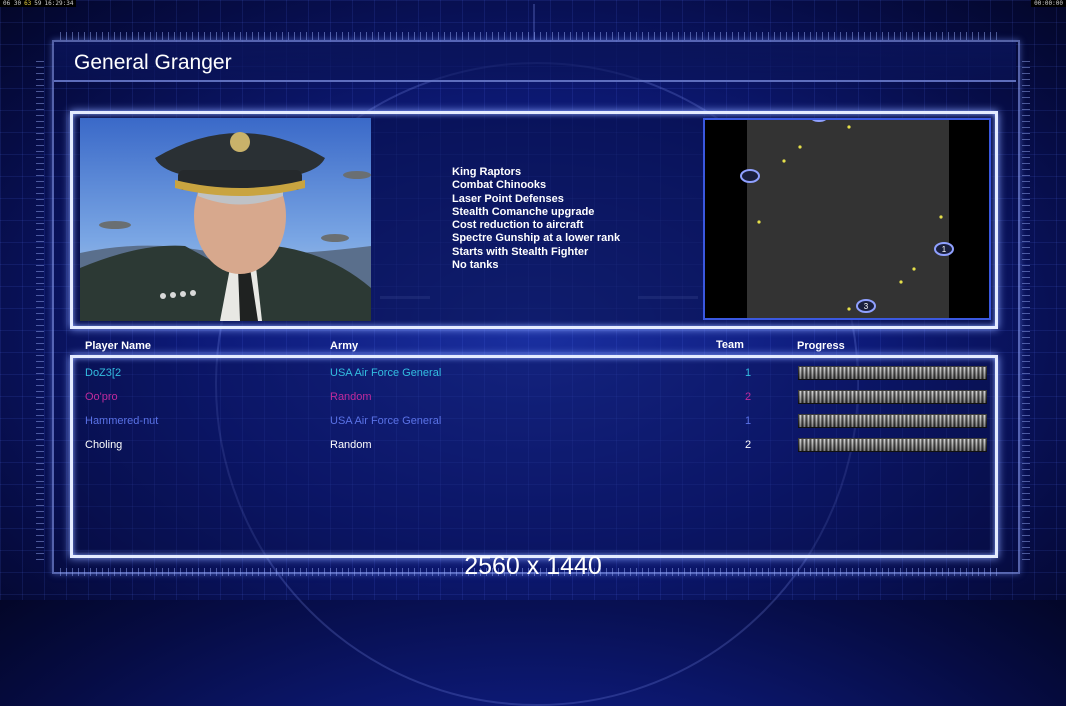 Image resolution: width=1066 pixels, height=706 pixels. What do you see at coordinates (225, 219) in the screenshot?
I see `general-portrait` at bounding box center [225, 219].